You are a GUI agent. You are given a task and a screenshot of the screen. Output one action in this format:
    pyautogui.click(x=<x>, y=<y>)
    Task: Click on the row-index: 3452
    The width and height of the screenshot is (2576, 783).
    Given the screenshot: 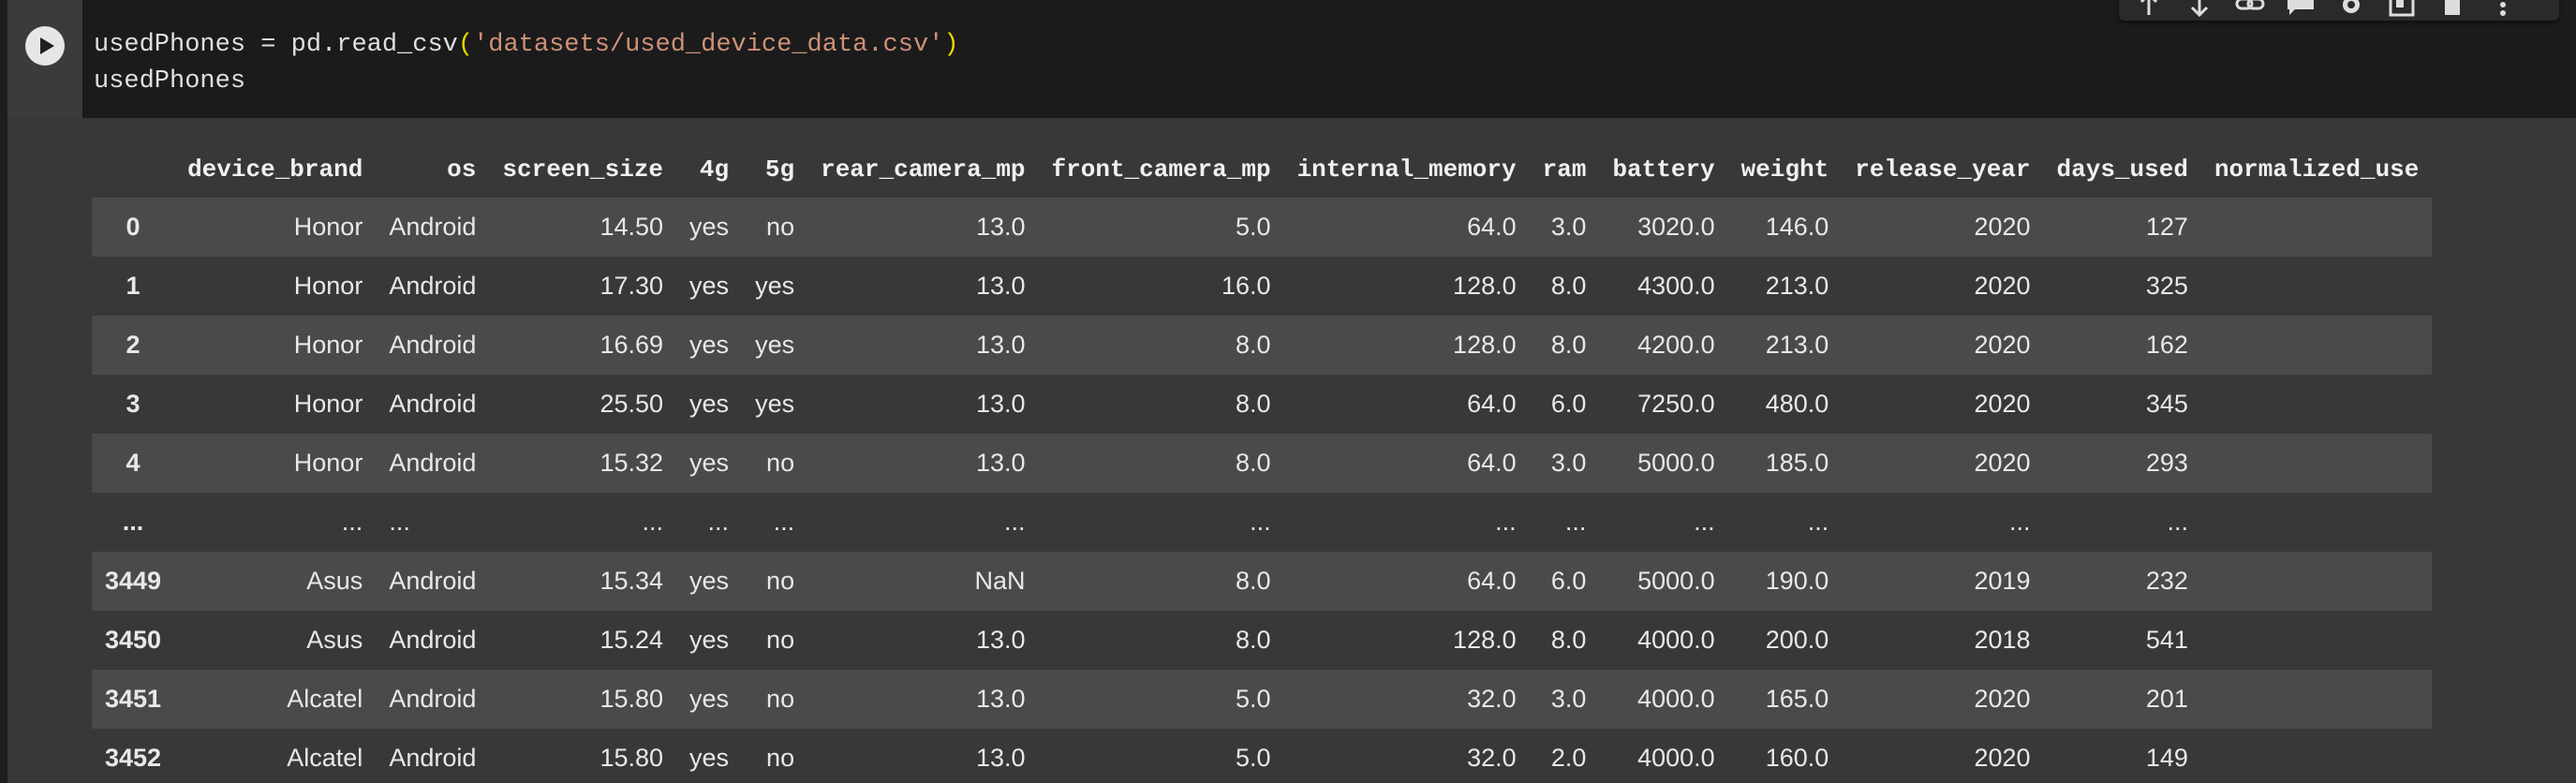 What is the action you would take?
    pyautogui.click(x=133, y=758)
    